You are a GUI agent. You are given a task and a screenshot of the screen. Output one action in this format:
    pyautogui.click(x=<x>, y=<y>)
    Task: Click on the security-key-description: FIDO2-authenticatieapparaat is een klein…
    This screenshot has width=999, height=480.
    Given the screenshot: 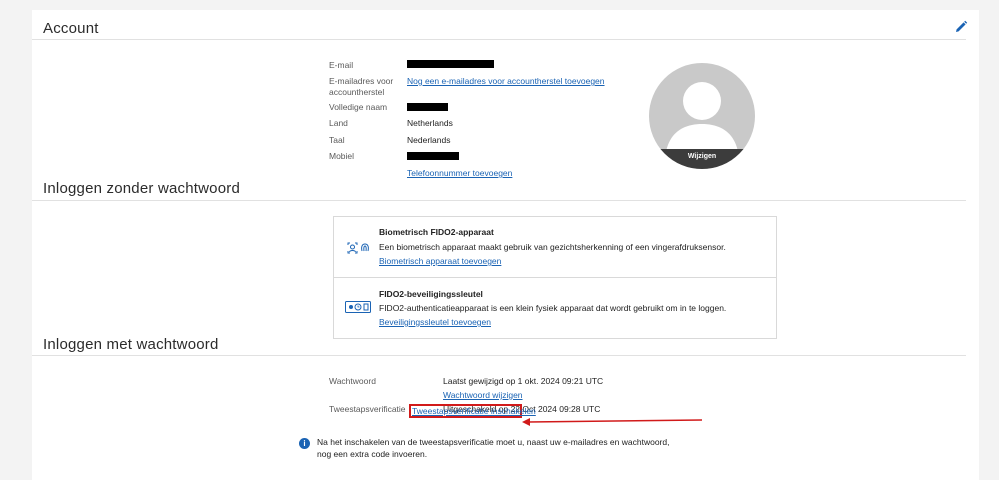 What is the action you would take?
    pyautogui.click(x=553, y=308)
    